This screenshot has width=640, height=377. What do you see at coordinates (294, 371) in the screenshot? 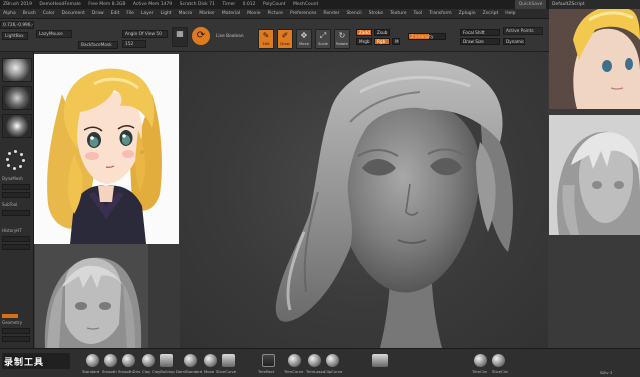
I see `trim-curve-label: TrimCurve` at bounding box center [294, 371].